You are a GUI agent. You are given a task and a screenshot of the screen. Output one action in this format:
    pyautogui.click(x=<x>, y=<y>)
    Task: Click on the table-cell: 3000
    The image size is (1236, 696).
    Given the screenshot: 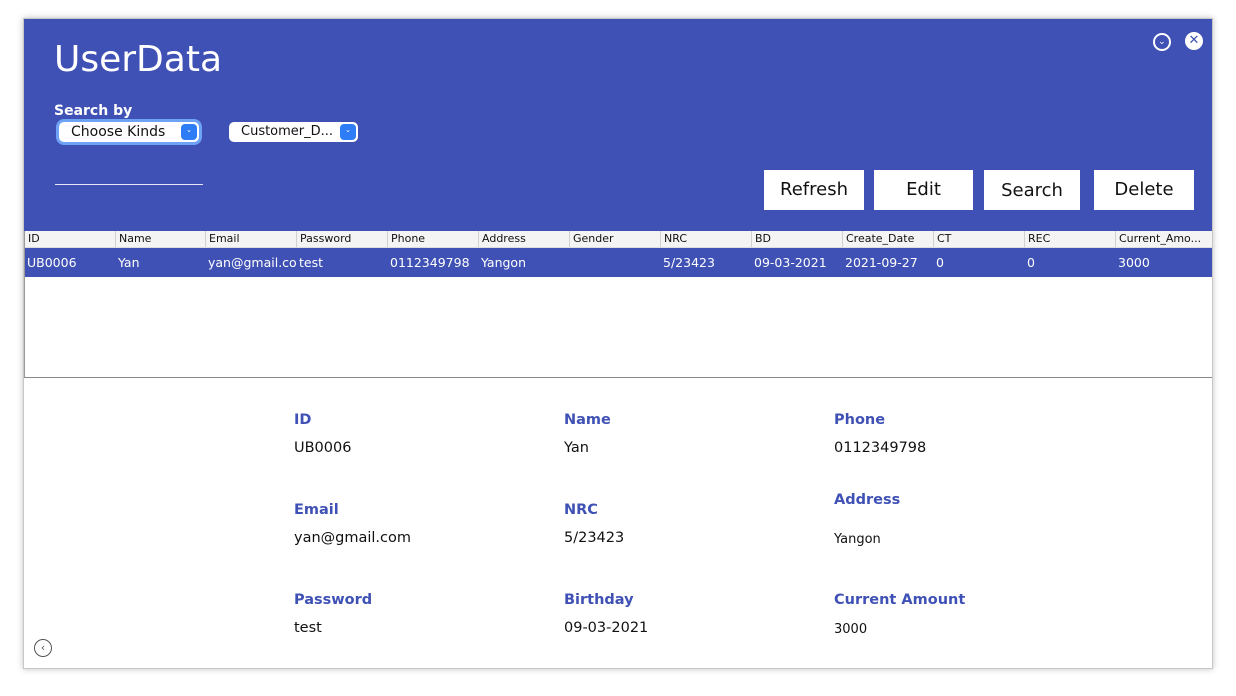 What is the action you would take?
    pyautogui.click(x=1134, y=262)
    